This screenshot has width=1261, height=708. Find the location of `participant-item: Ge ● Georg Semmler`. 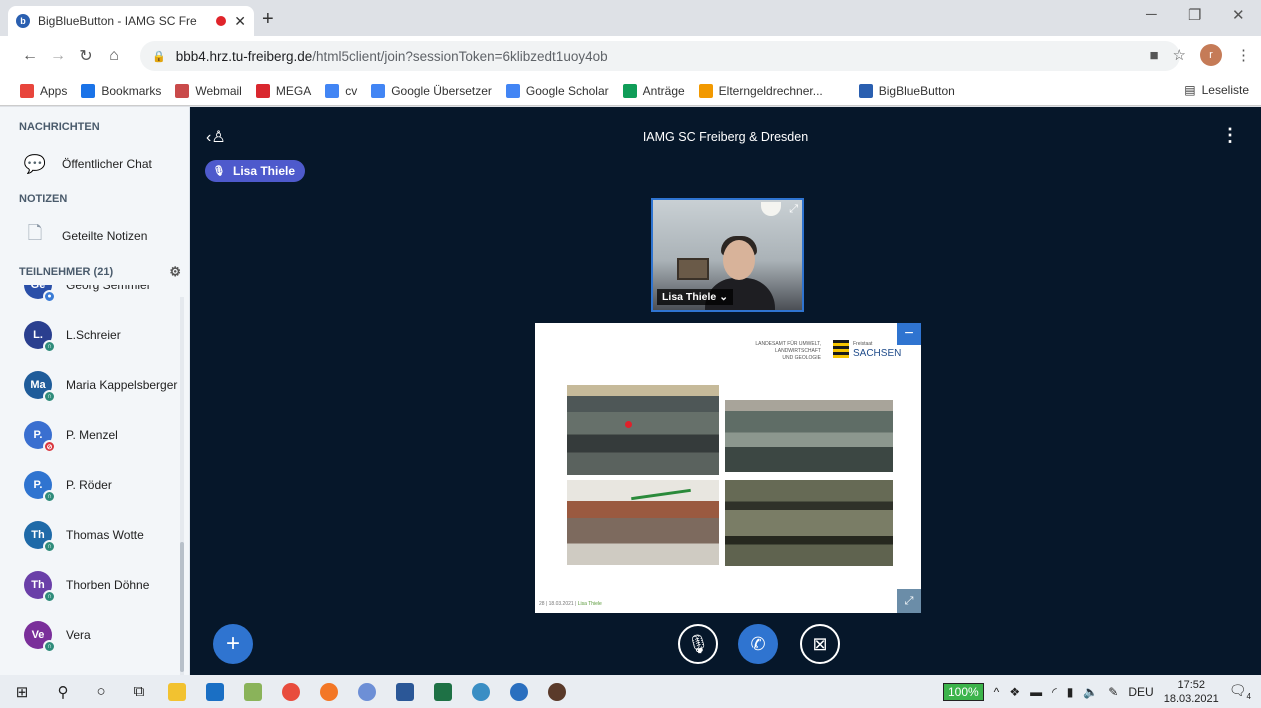

participant-item: Ge ● Georg Semmler is located at coordinates (91, 297).